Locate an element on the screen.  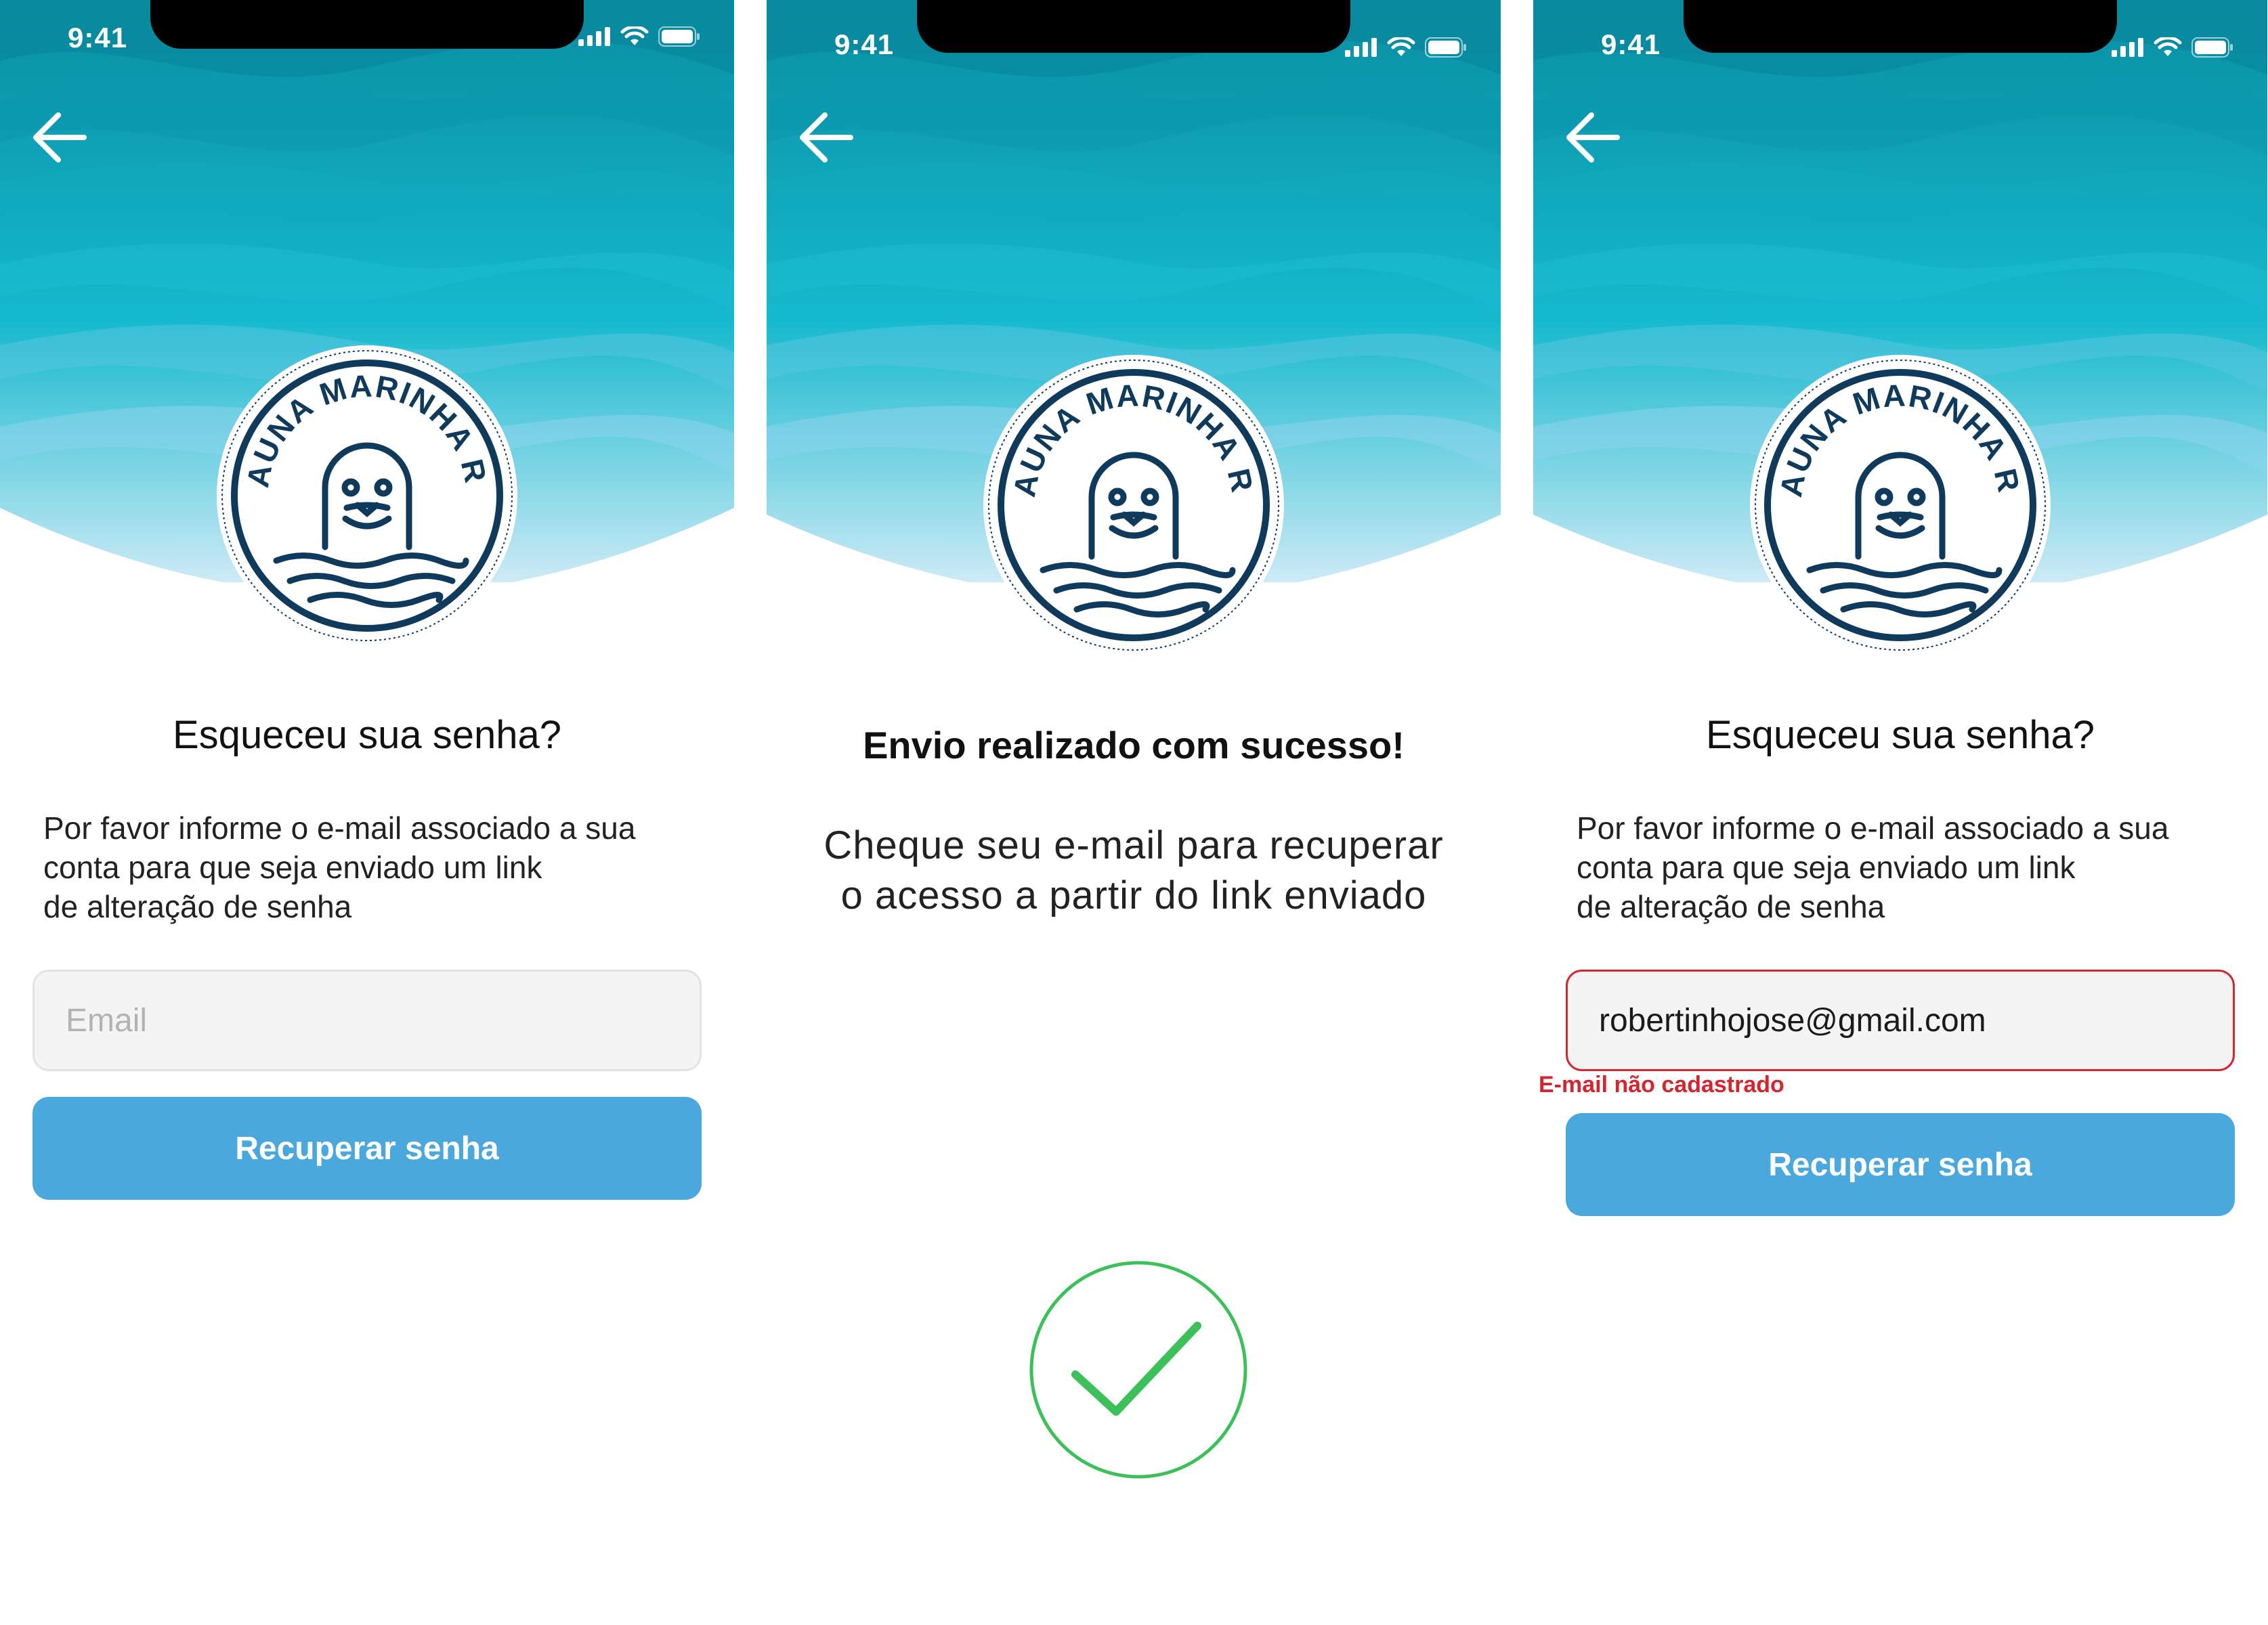
email-input: Email is located at coordinates (367, 1021).